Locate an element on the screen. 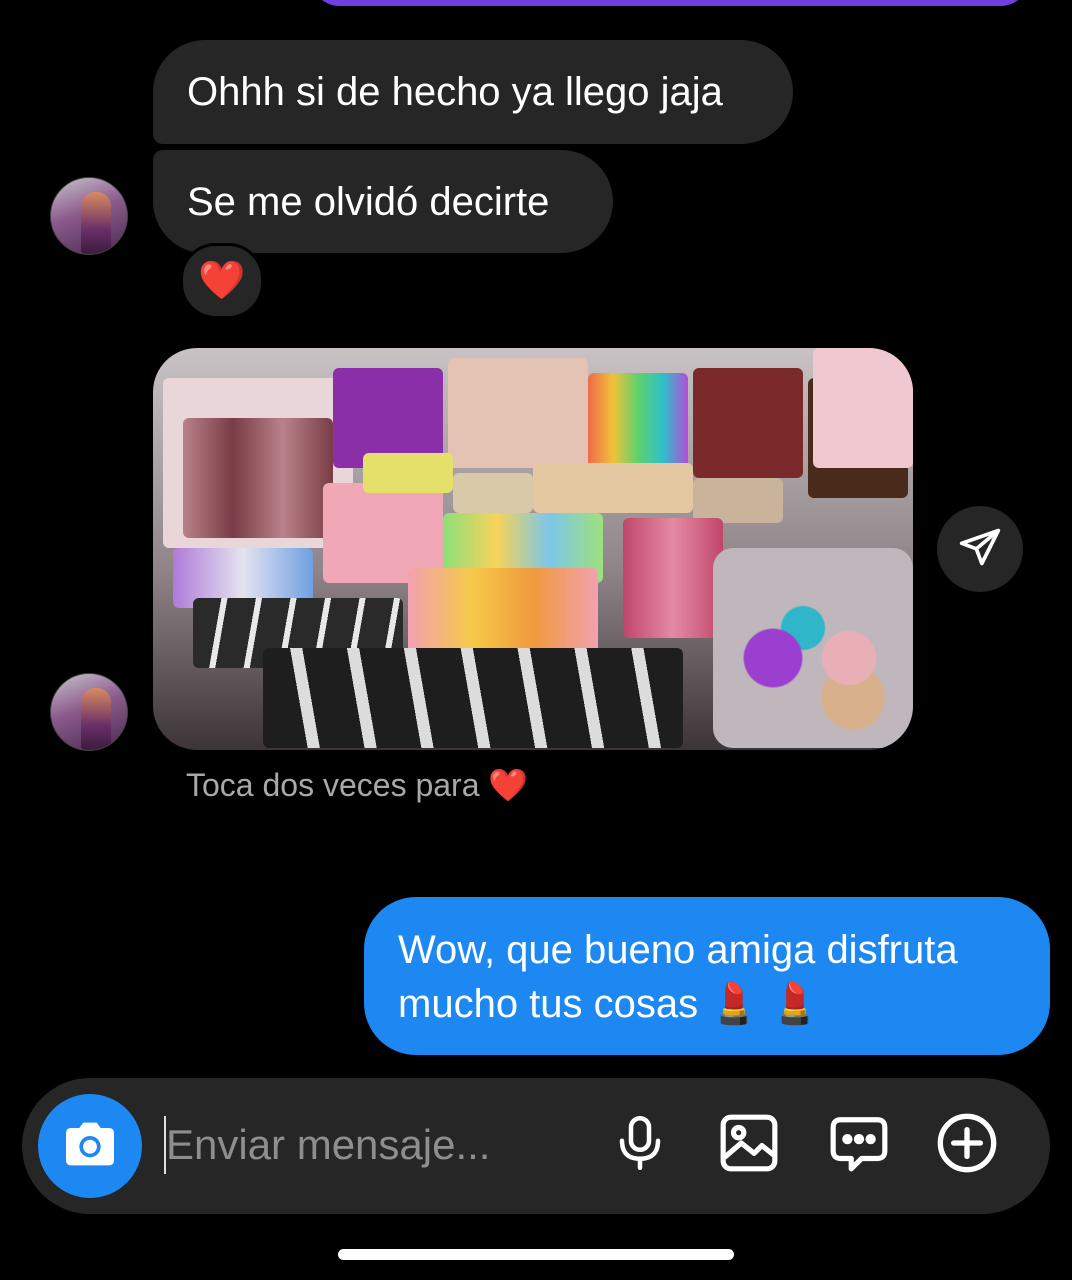 The image size is (1072, 1280). incoming-message-bubble: Se me olvidó decirte is located at coordinates (383, 201).